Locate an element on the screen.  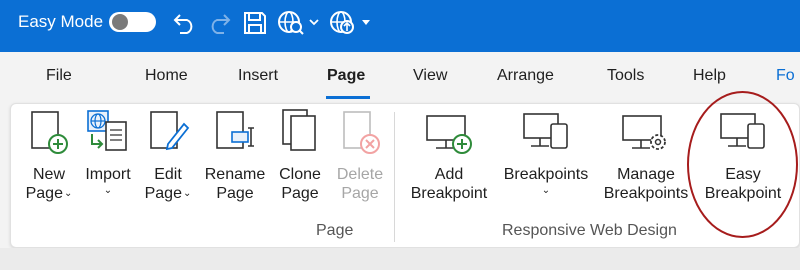
add-breakpoint-label-line1: Add is located at coordinates (449, 174).